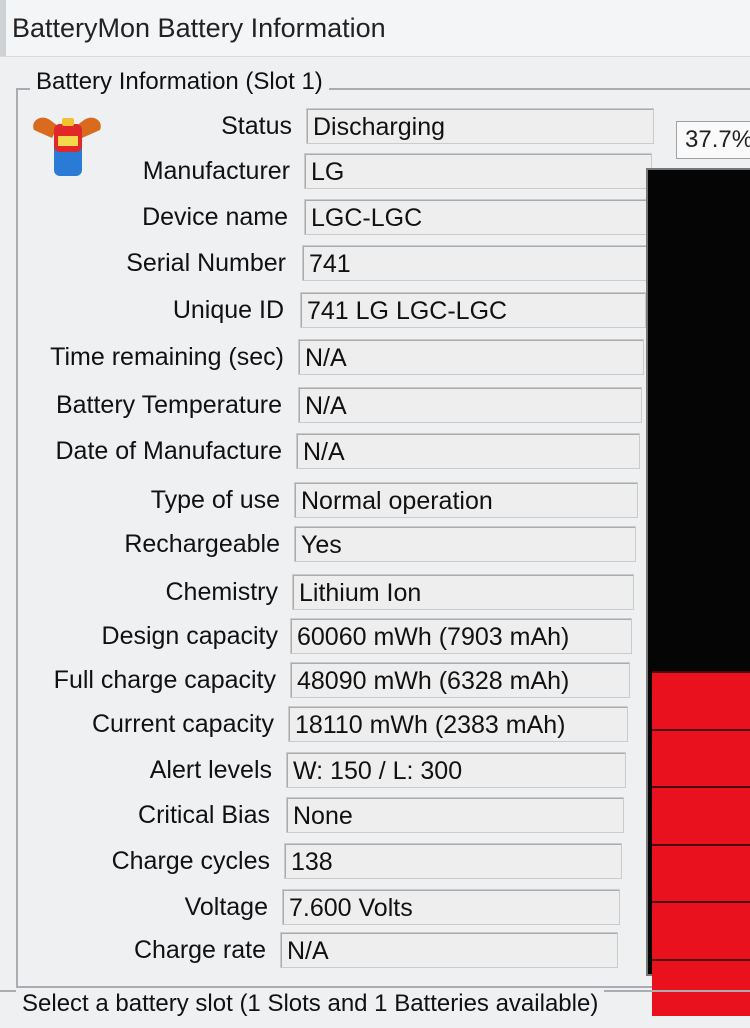  I want to click on field-label: Voltage, so click(226, 907).